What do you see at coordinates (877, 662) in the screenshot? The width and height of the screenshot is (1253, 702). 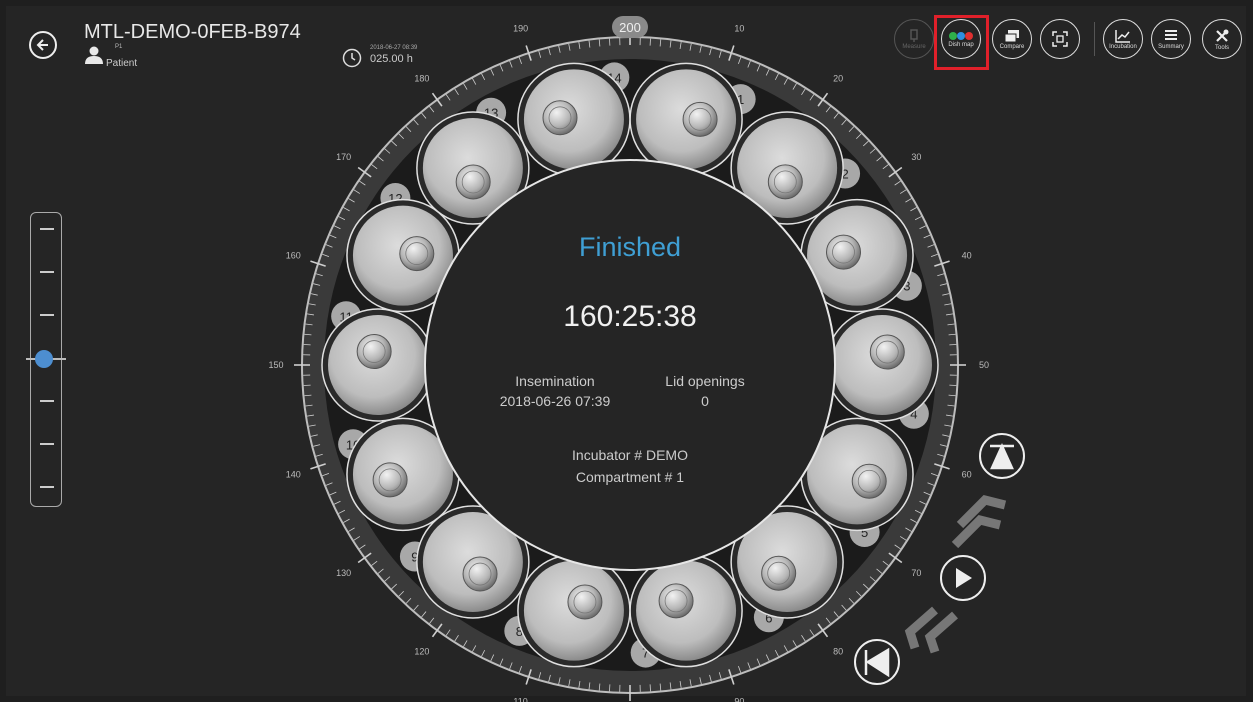 I see `skip-to-start-button` at bounding box center [877, 662].